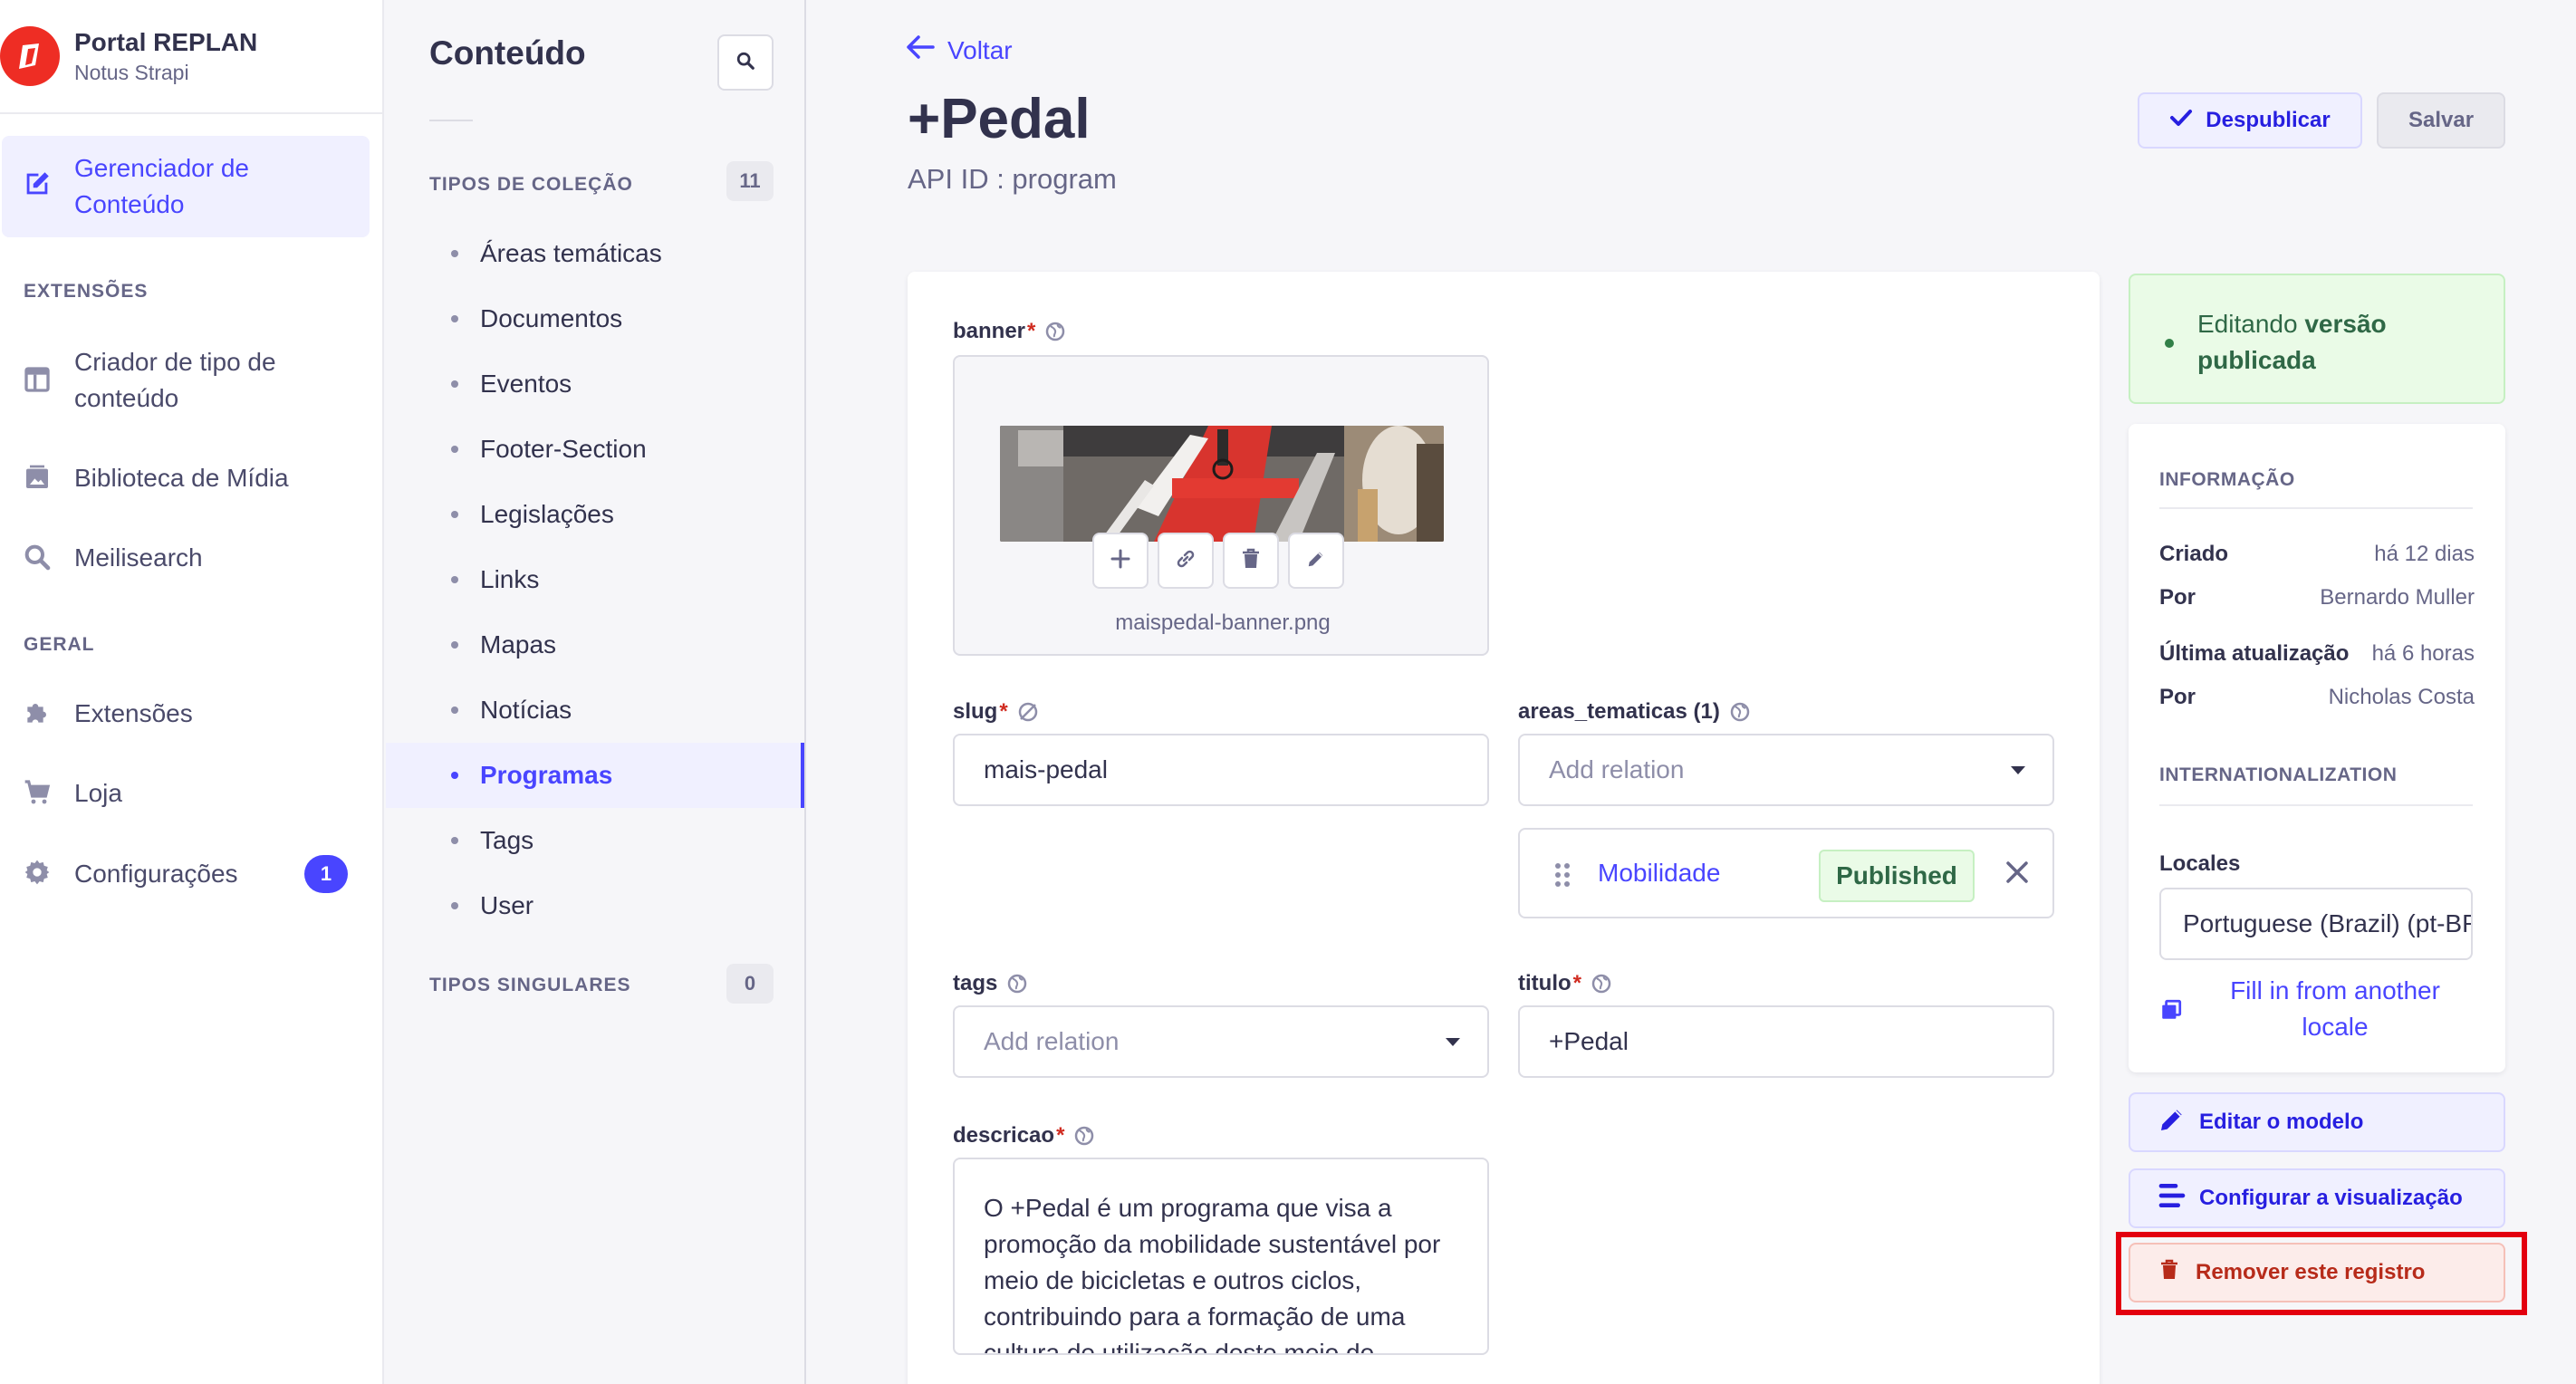 The image size is (2576, 1384). I want to click on nav-content-manager: Gerenciador de Conteúdo, so click(192, 187).